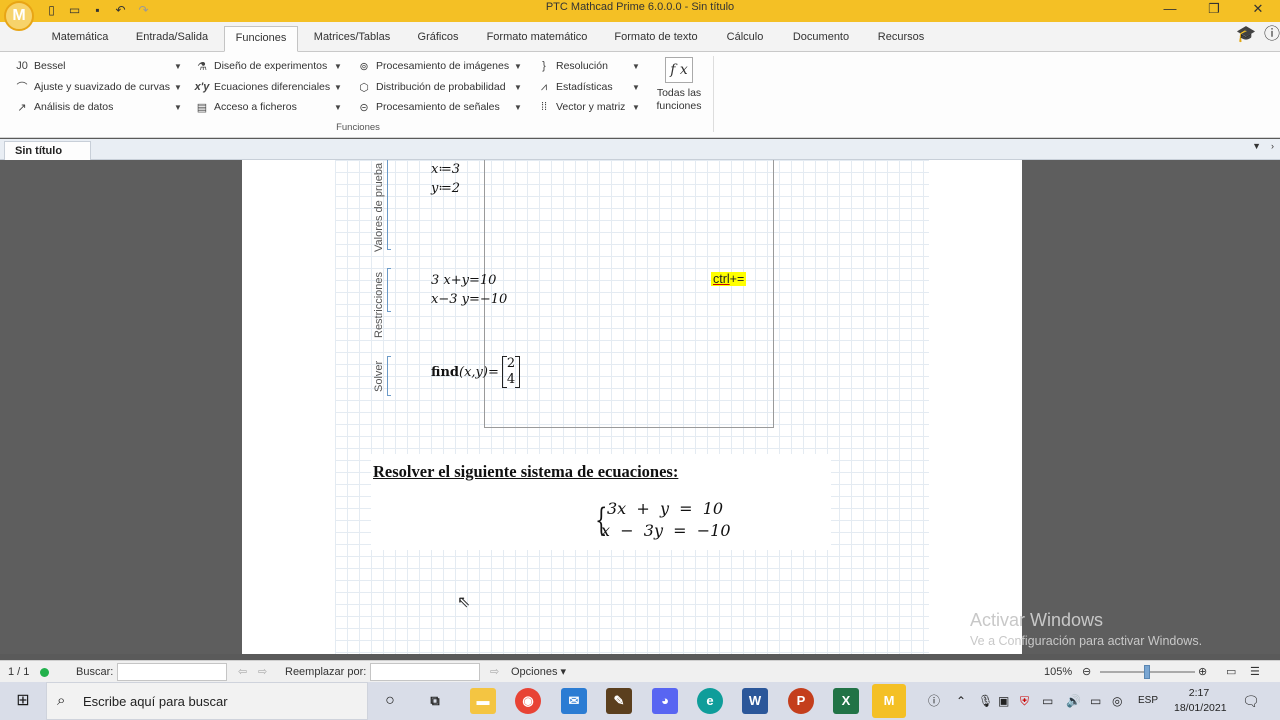 The height and width of the screenshot is (720, 1280). What do you see at coordinates (479, 372) in the screenshot?
I see `find-arguments: (x,y)=` at bounding box center [479, 372].